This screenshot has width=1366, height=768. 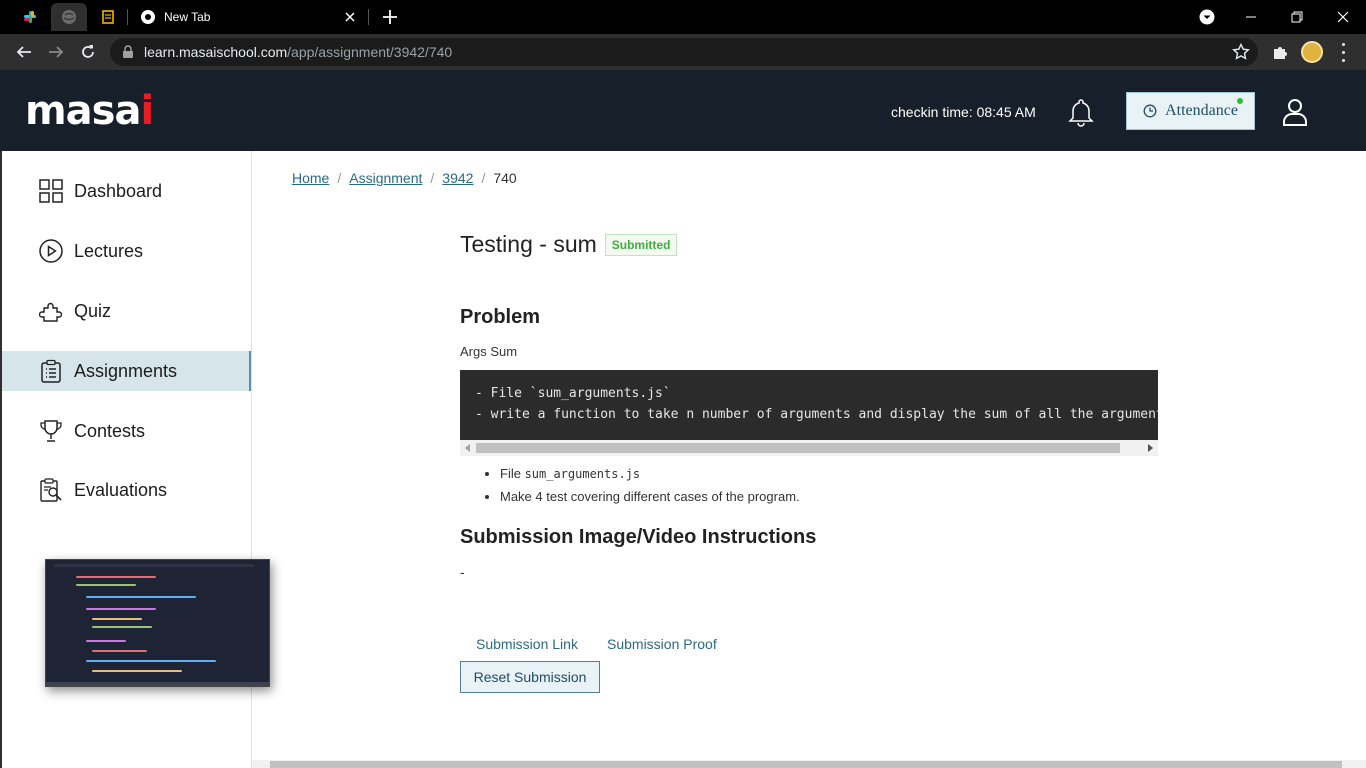 I want to click on breadcrumb: Home / Assignment / 3942 / 740, so click(x=404, y=178).